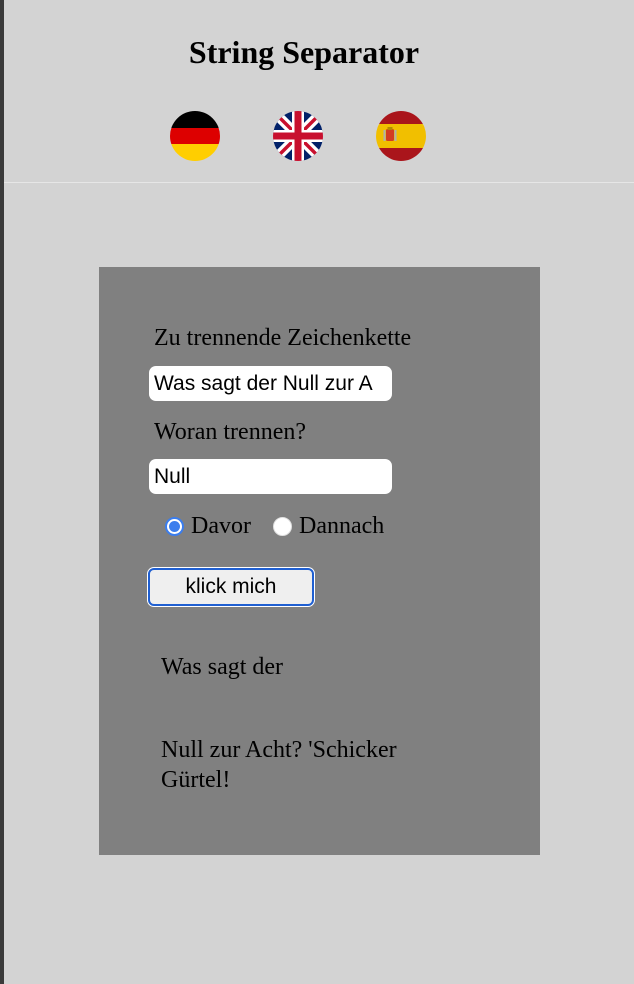 This screenshot has height=984, width=634. What do you see at coordinates (279, 765) in the screenshot?
I see `result-line: Null zur Acht? 'Schicker Gürtel!` at bounding box center [279, 765].